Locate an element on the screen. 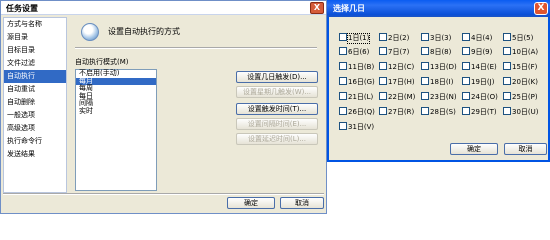  day-checkbox: 15日(F) is located at coordinates (520, 67).